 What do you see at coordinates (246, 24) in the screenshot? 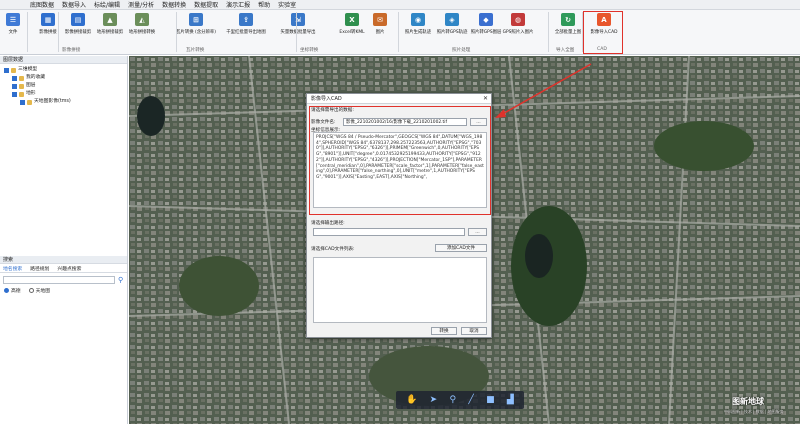
I see `ribbon-button: ⇪ 千里红批量导出地图` at bounding box center [246, 24].